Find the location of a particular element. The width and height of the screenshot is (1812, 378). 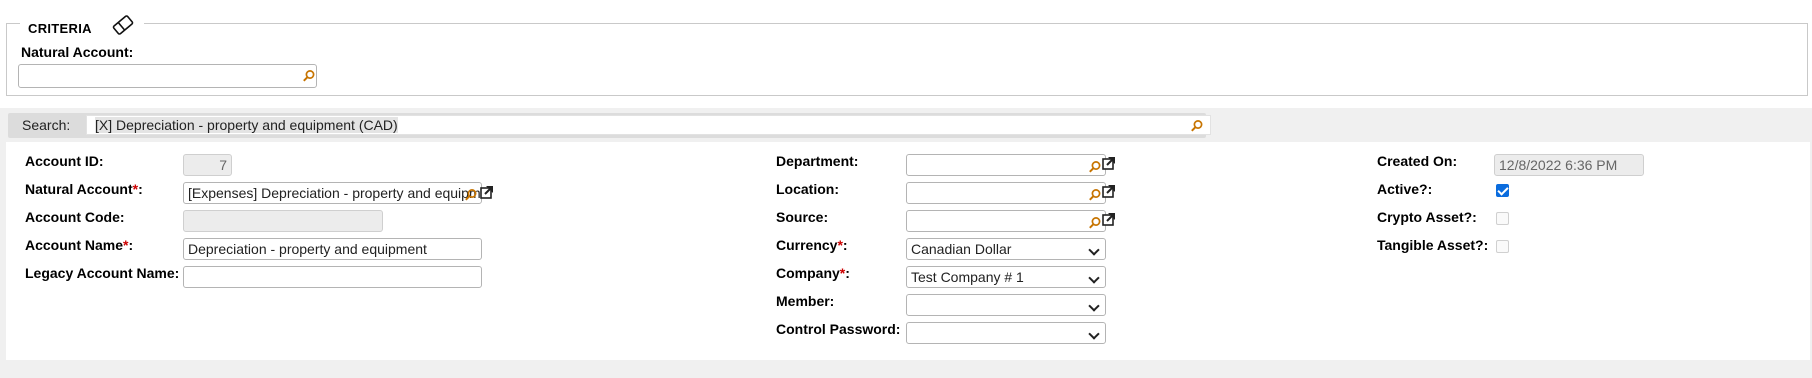

company-value: Test Company # 1 is located at coordinates (967, 277).